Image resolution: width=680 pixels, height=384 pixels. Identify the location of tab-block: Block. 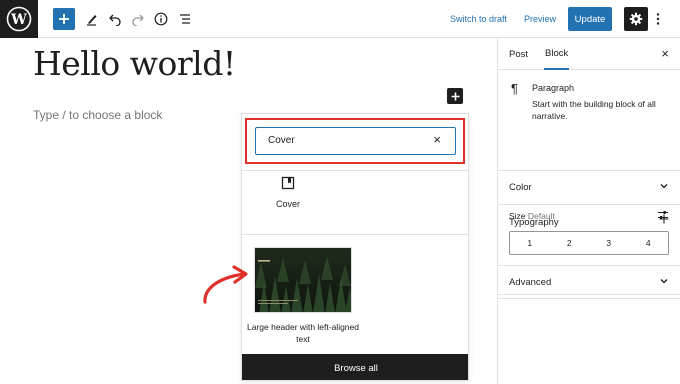
(557, 54).